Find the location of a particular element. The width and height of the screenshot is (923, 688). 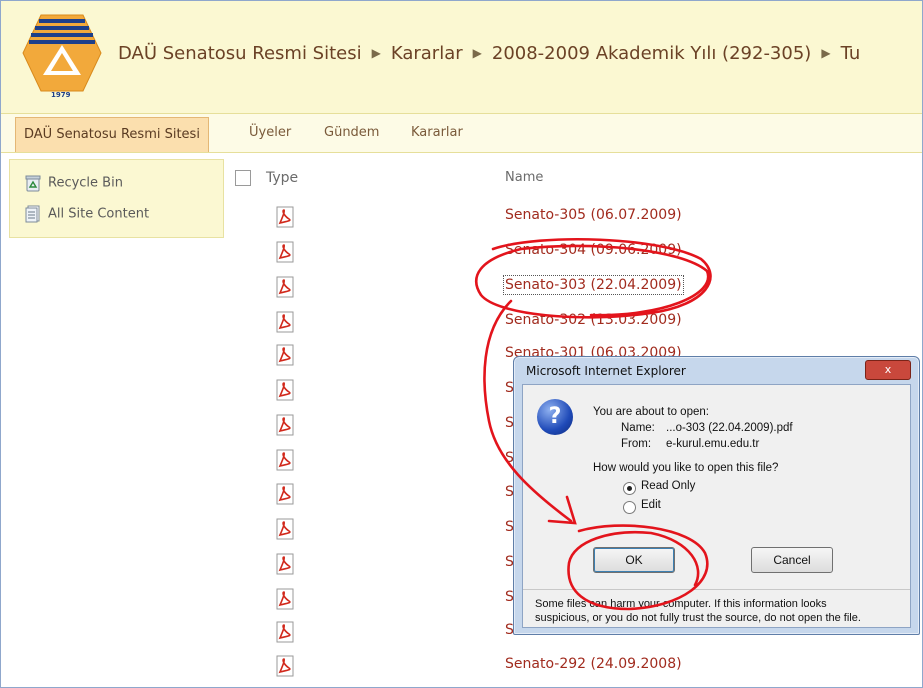

all-site-content-label: All Site Content is located at coordinates (99, 214).